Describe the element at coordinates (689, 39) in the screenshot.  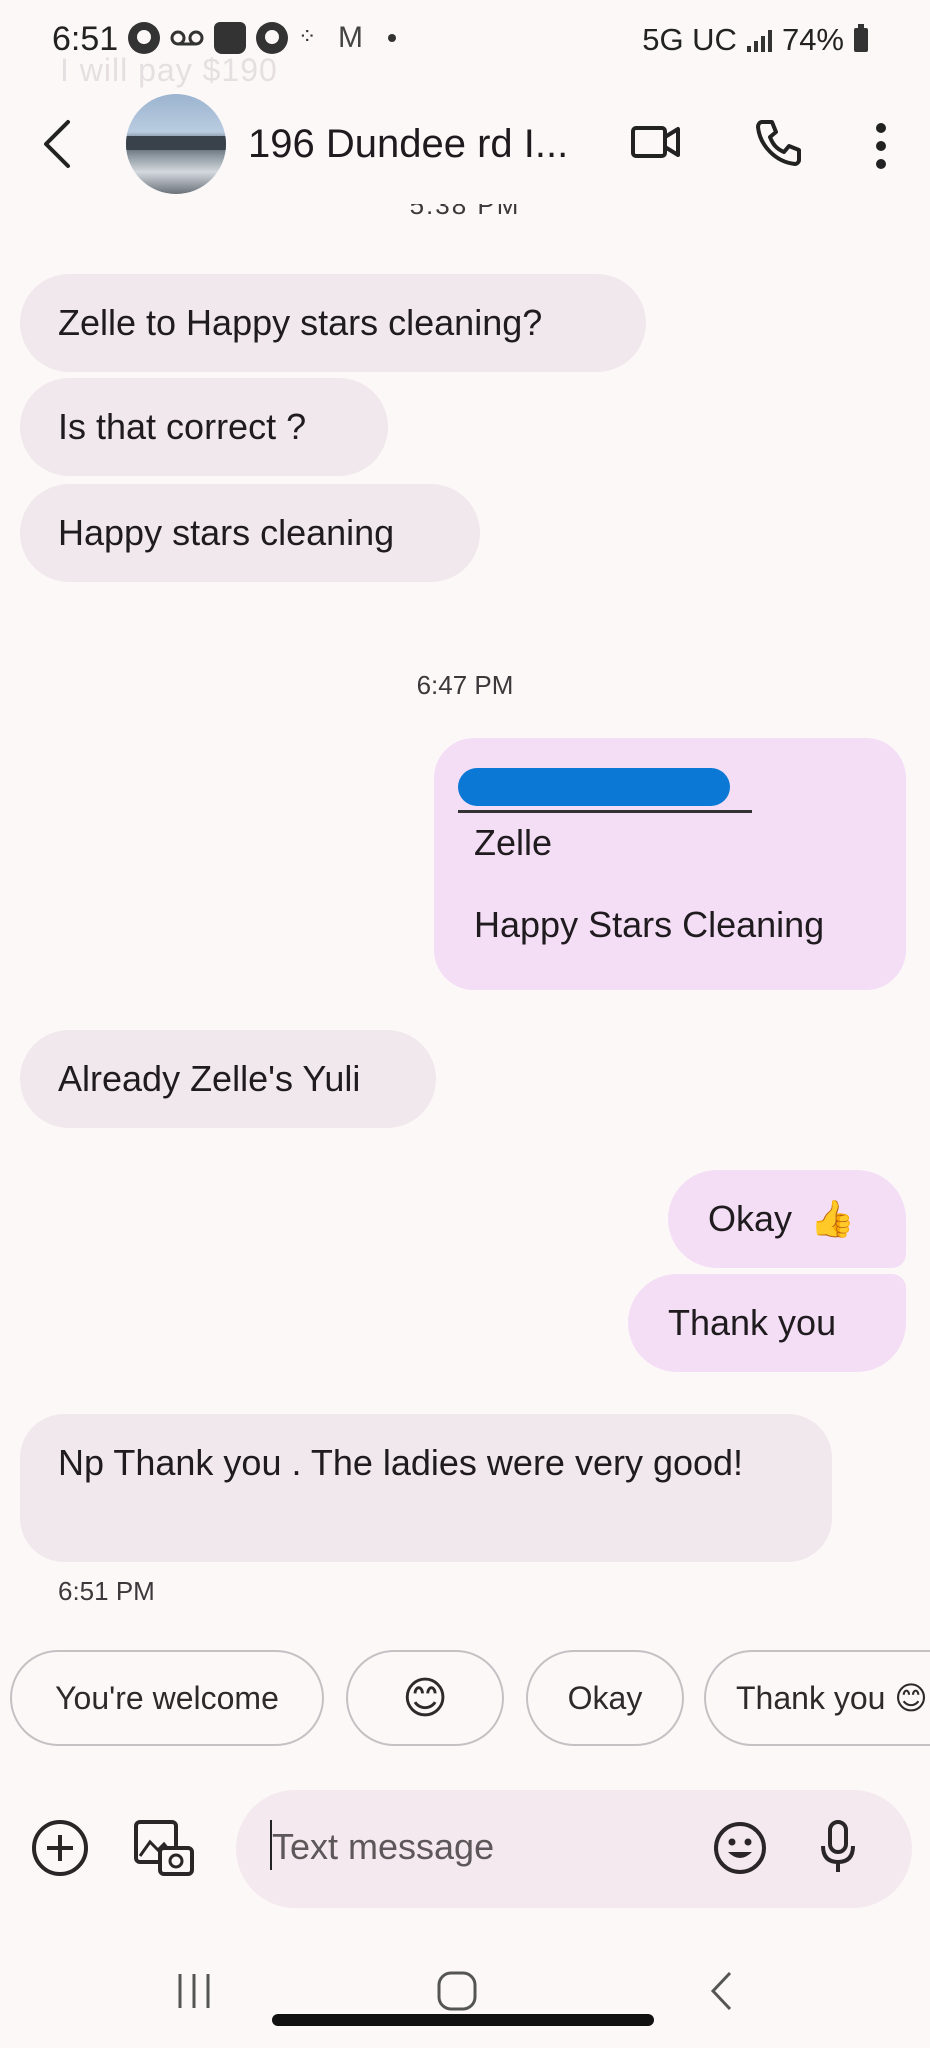
I see `network-type: 5G UC` at that location.